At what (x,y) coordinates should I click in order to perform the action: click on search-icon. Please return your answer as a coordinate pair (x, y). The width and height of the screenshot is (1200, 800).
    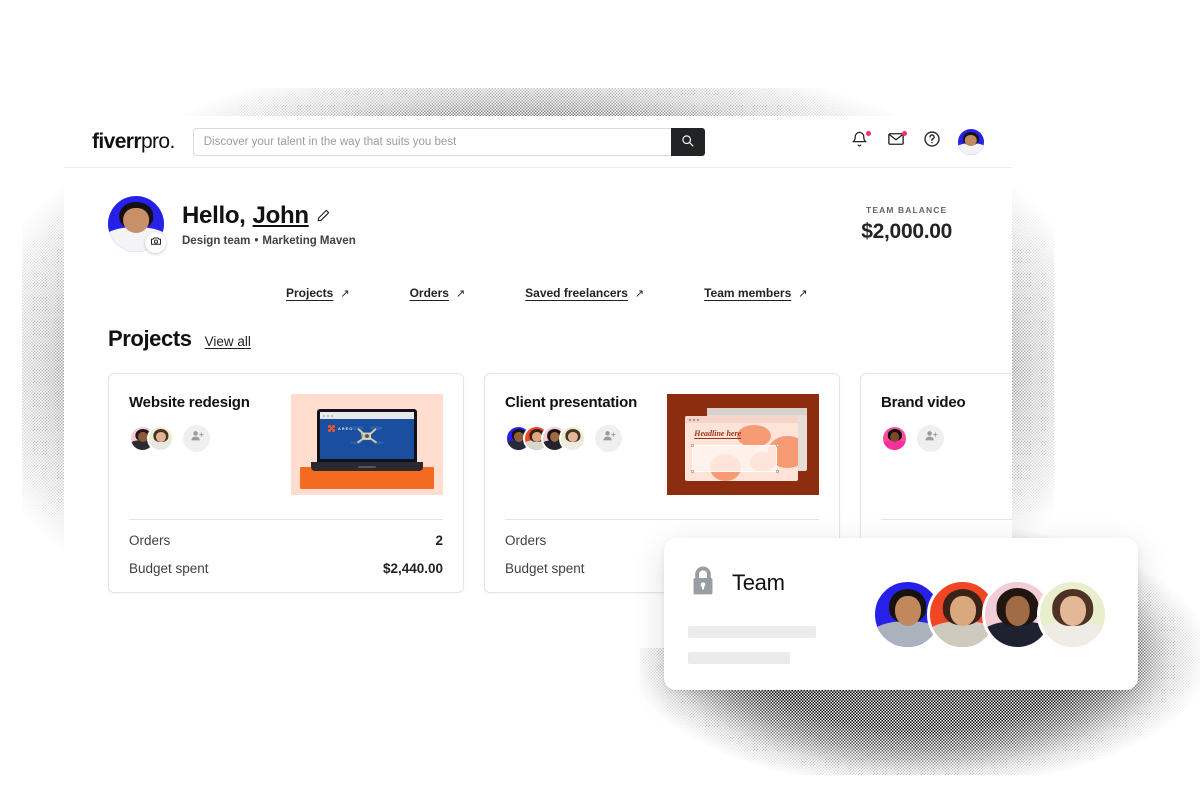
    Looking at the image, I should click on (687, 142).